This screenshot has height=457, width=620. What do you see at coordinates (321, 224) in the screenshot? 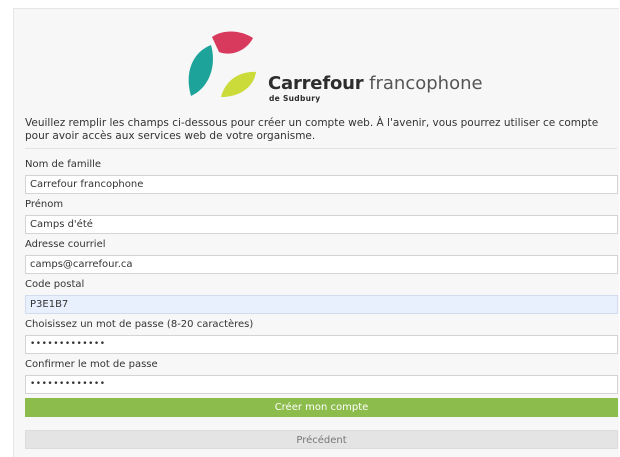
I see `first-name-input: Camps d'été` at bounding box center [321, 224].